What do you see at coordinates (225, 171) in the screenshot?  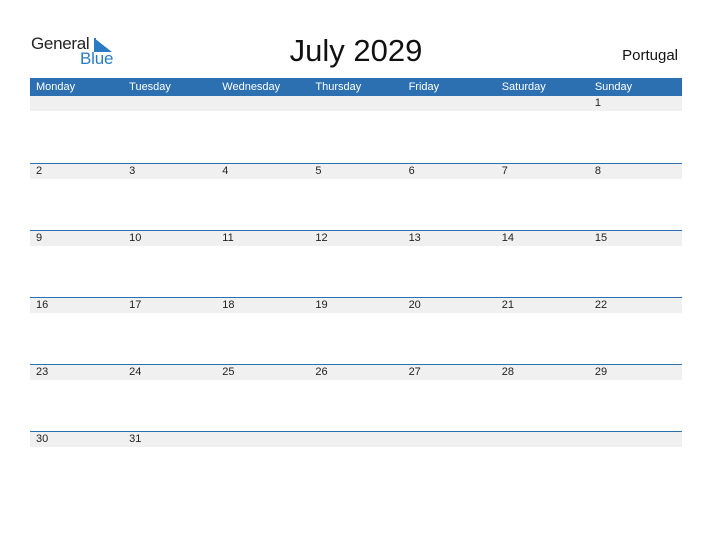 I see `day-cell: 4` at bounding box center [225, 171].